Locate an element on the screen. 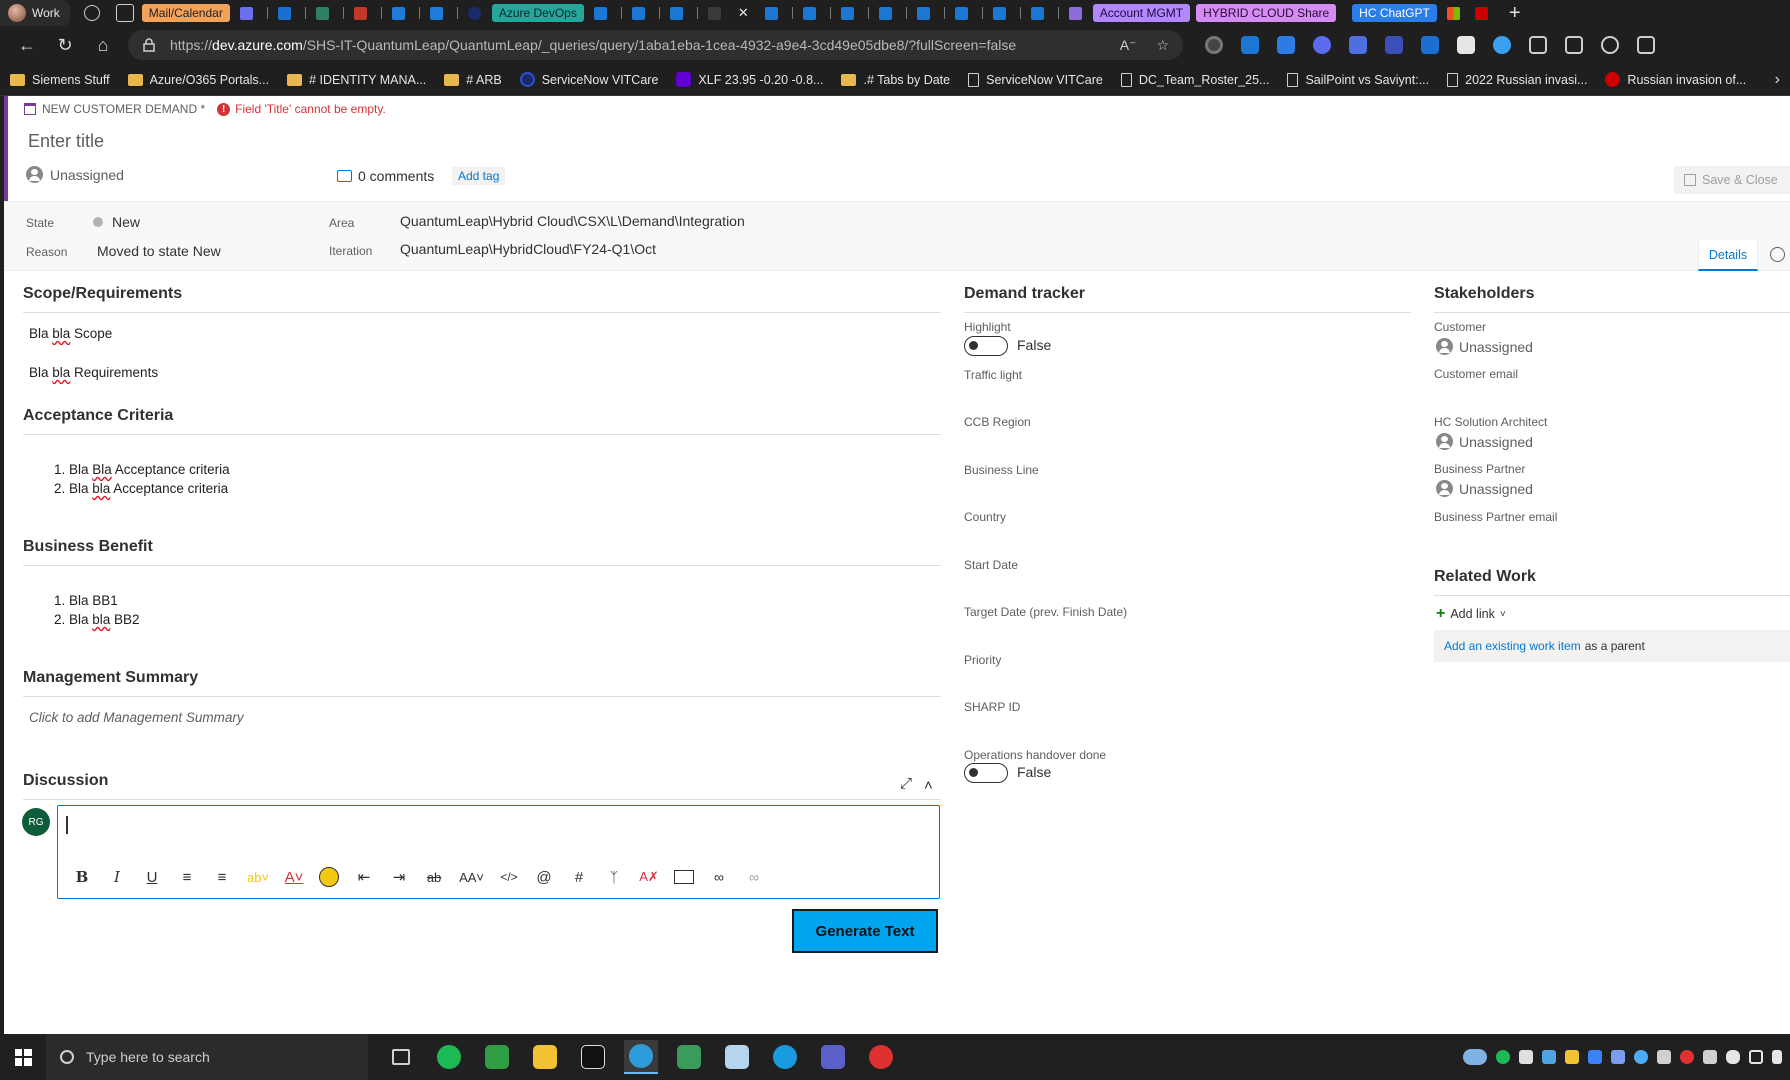 The image size is (1790, 1080). generate-text-button: Generate Text is located at coordinates (865, 931).